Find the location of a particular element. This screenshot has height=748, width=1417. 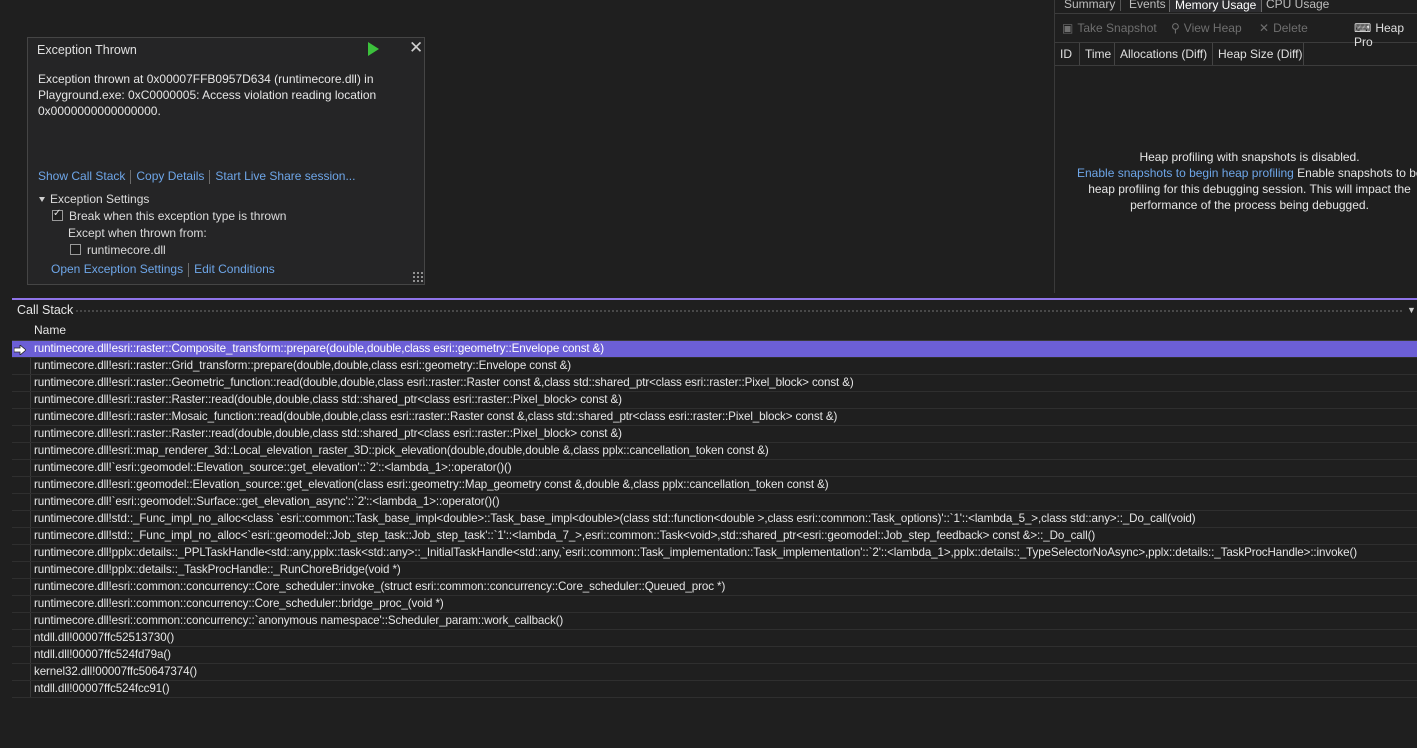

tab-memory-usage: Memory Usage is located at coordinates (1216, 6).